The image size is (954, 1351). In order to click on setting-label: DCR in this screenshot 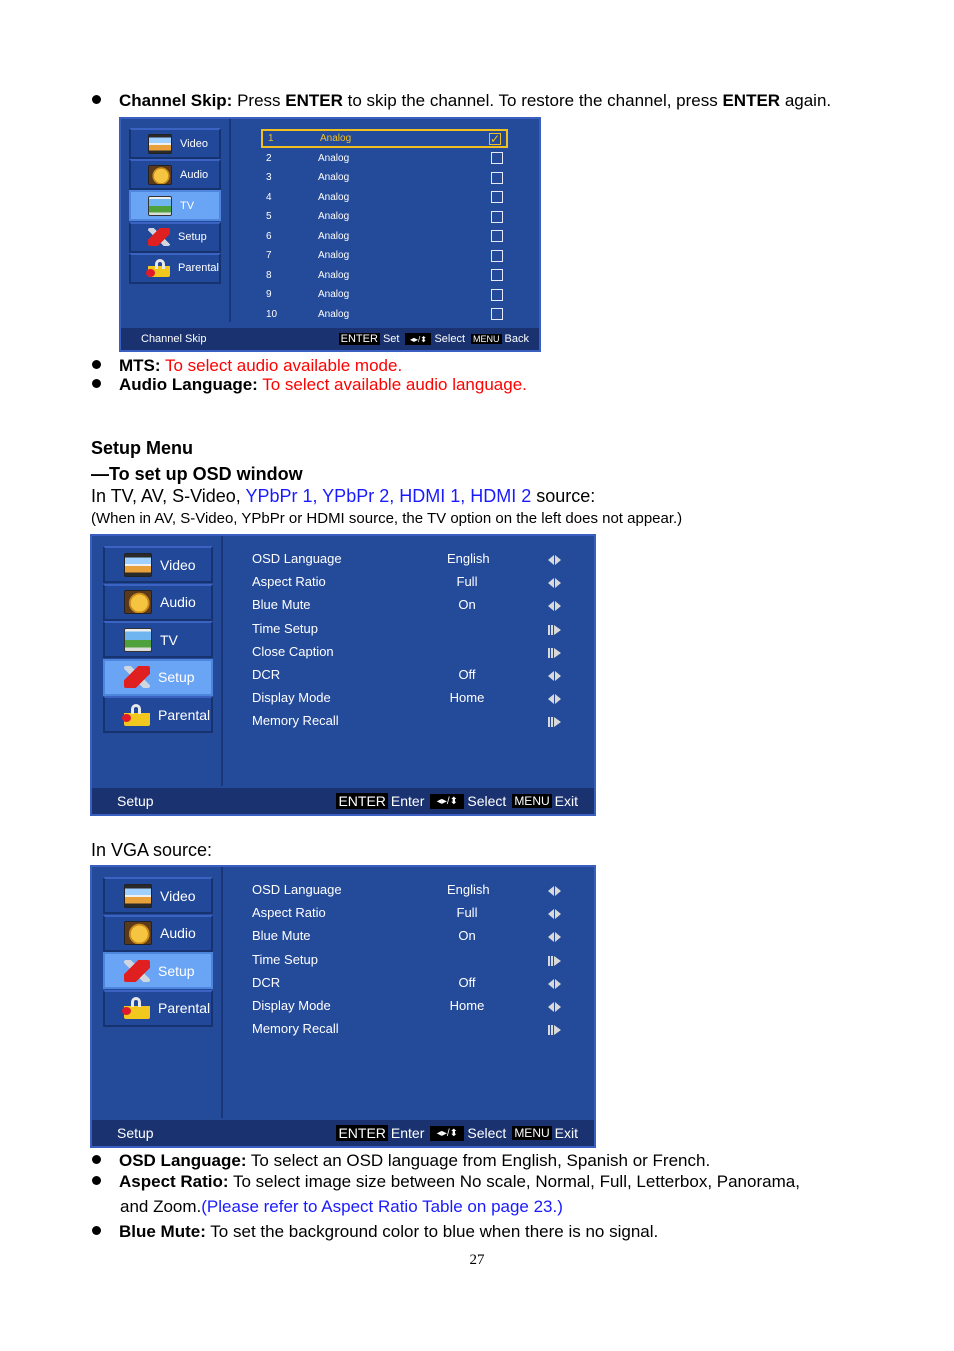, I will do `click(266, 982)`.